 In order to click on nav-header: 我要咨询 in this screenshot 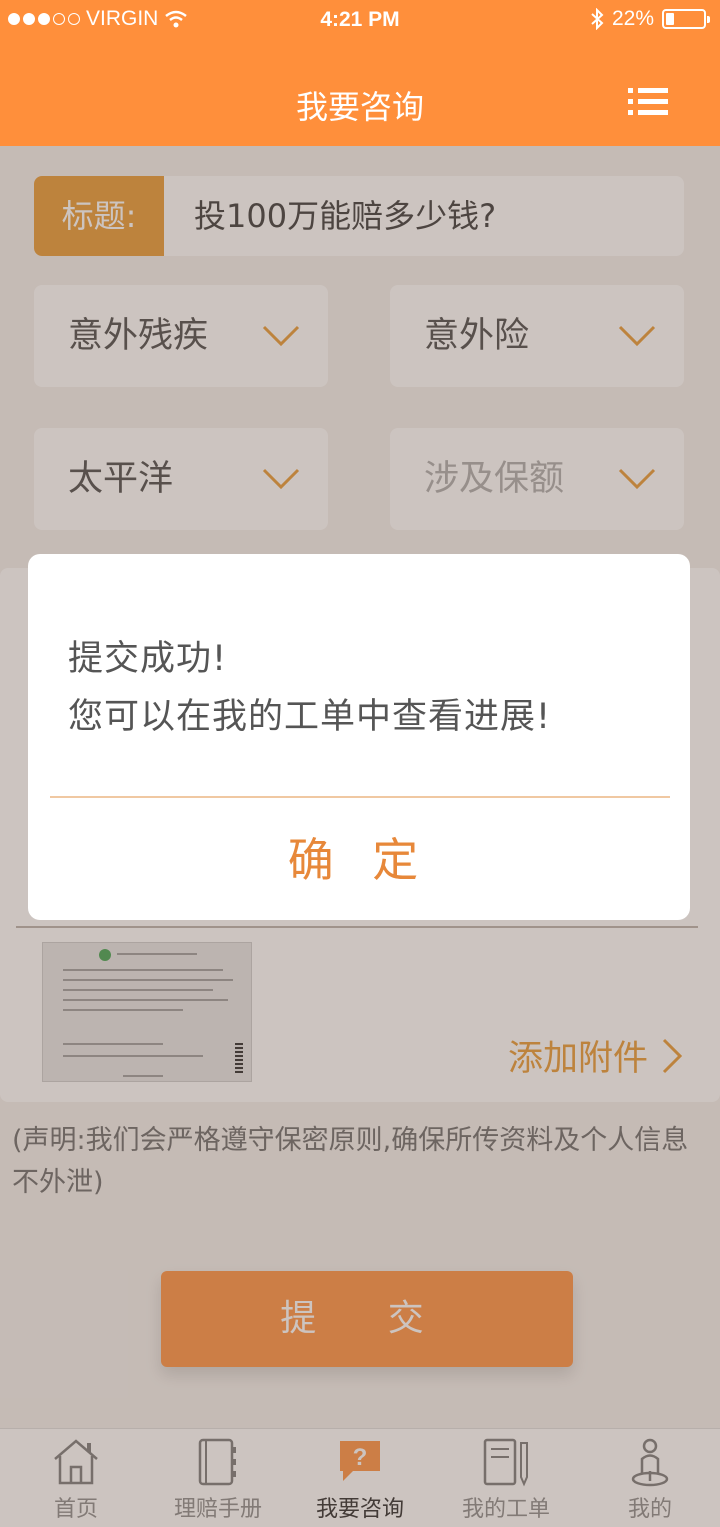, I will do `click(360, 93)`.